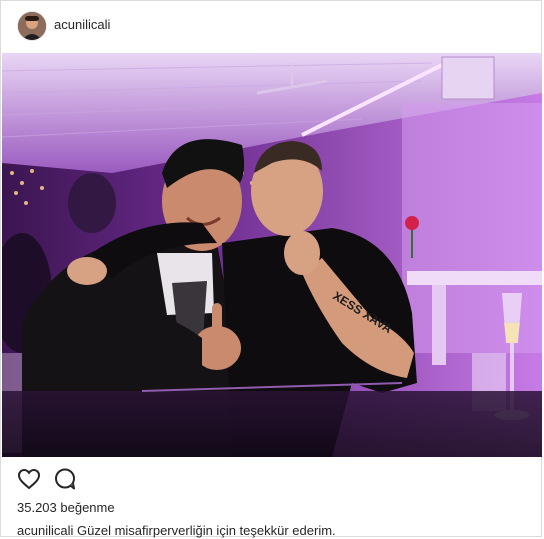 This screenshot has width=544, height=539. What do you see at coordinates (66, 507) in the screenshot?
I see `like-count: 35.203 beğenme` at bounding box center [66, 507].